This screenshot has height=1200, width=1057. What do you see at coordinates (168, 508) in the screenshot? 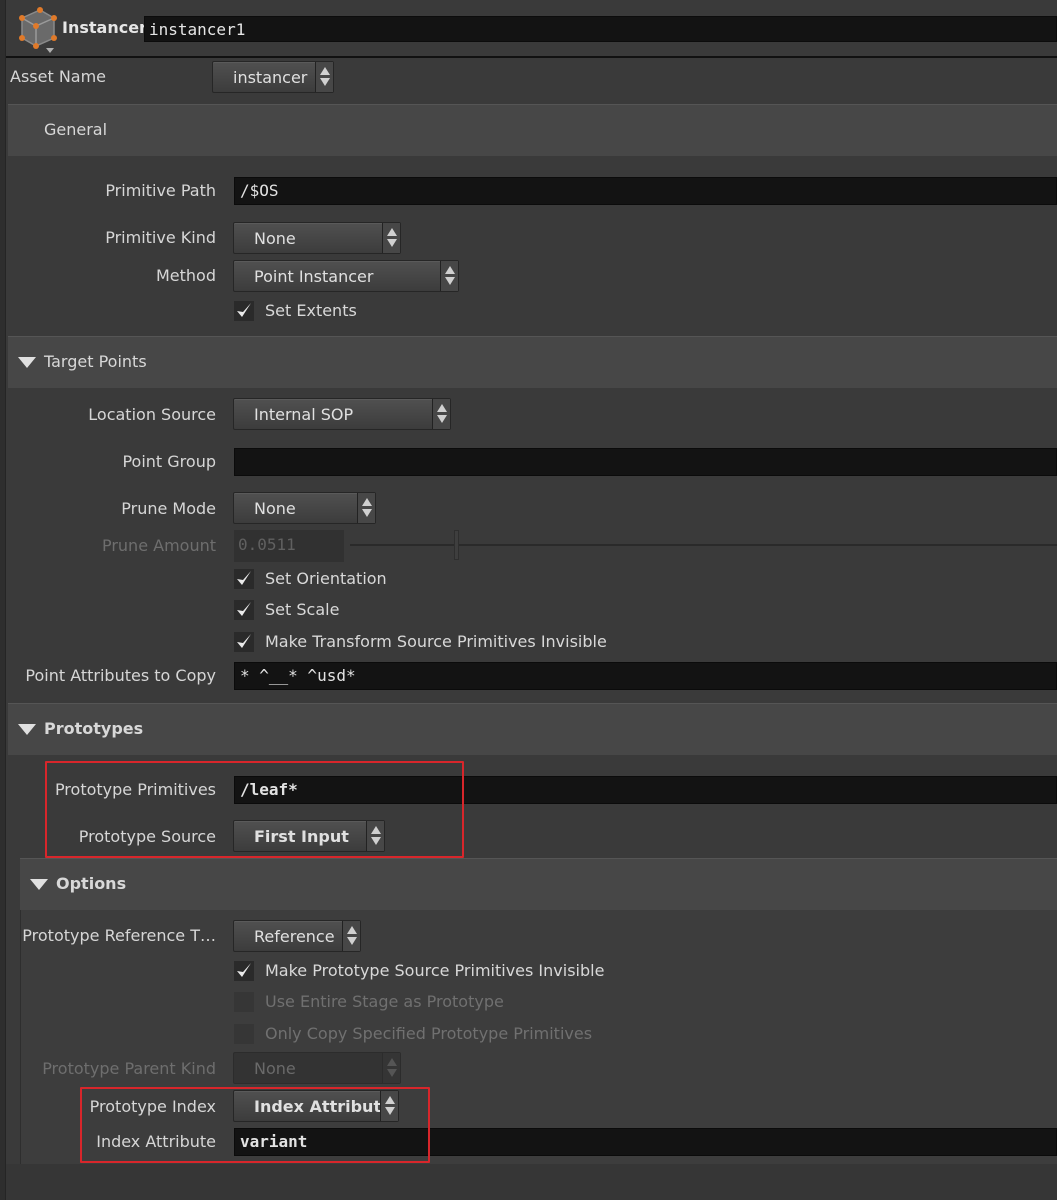
I see `prune-mode-label: Prune Mode` at bounding box center [168, 508].